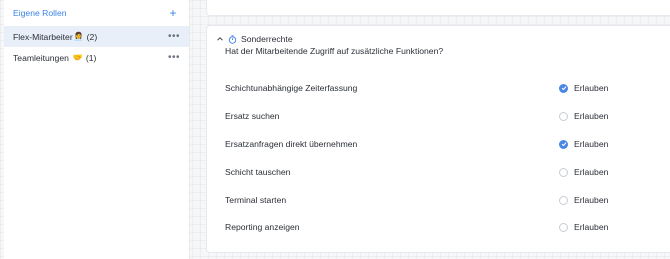  I want to click on permission-row: Ersatz suchen Erlauben, so click(447, 116).